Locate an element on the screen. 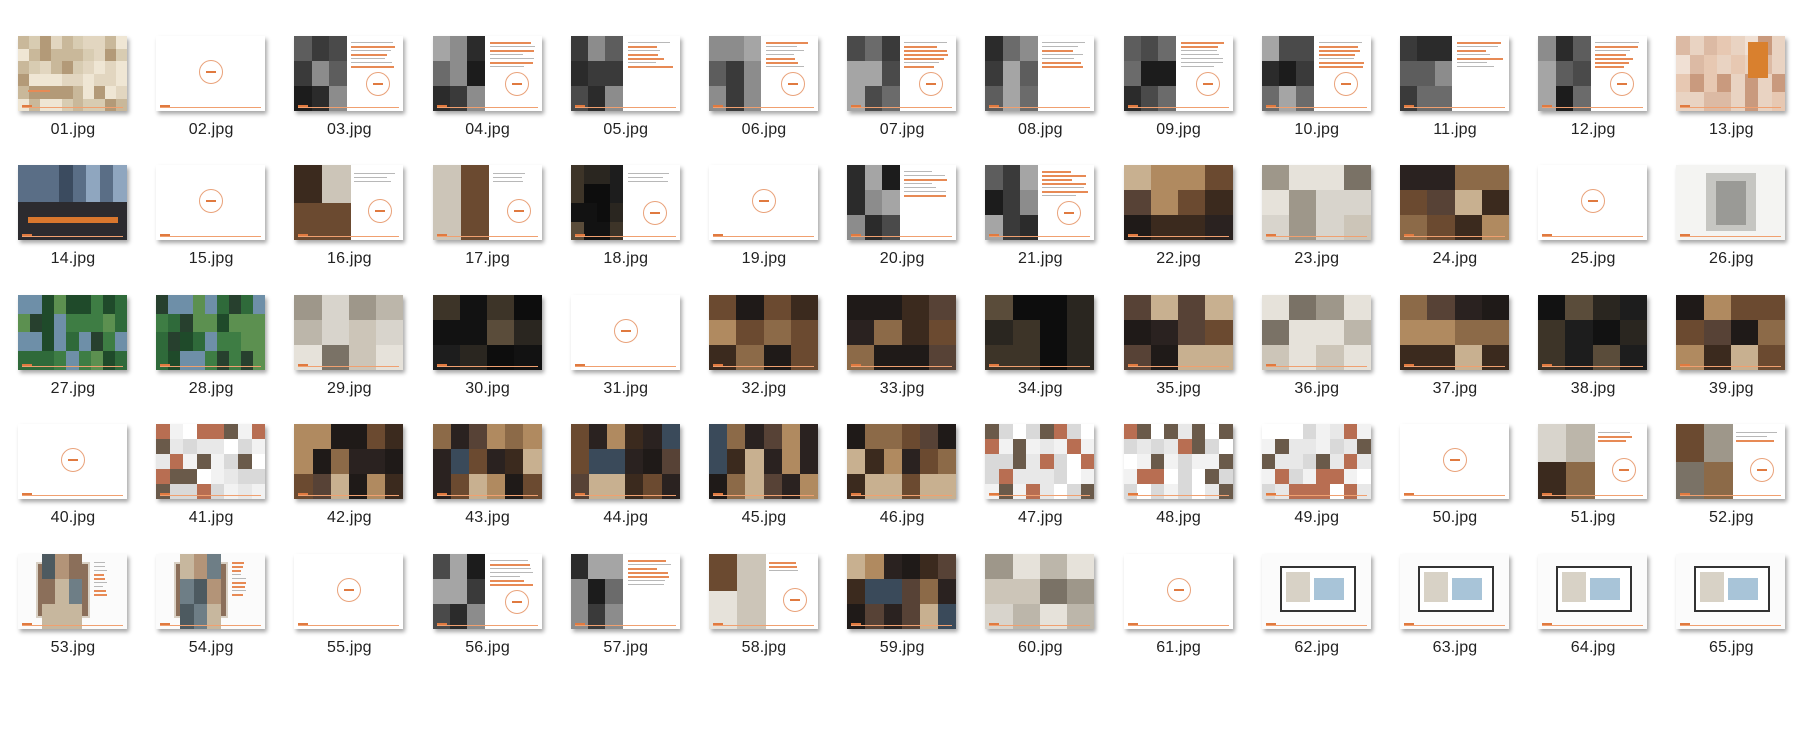 The width and height of the screenshot is (1795, 746). file-item: 58.jpg is located at coordinates (760, 585).